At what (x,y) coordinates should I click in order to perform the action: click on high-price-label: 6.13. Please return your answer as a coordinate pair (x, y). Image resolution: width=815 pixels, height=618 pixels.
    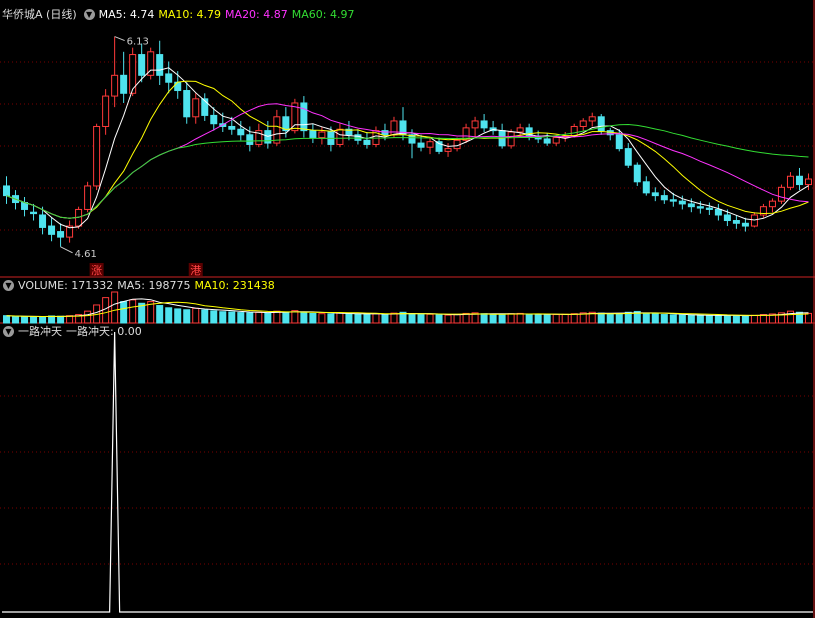
    Looking at the image, I should click on (138, 42).